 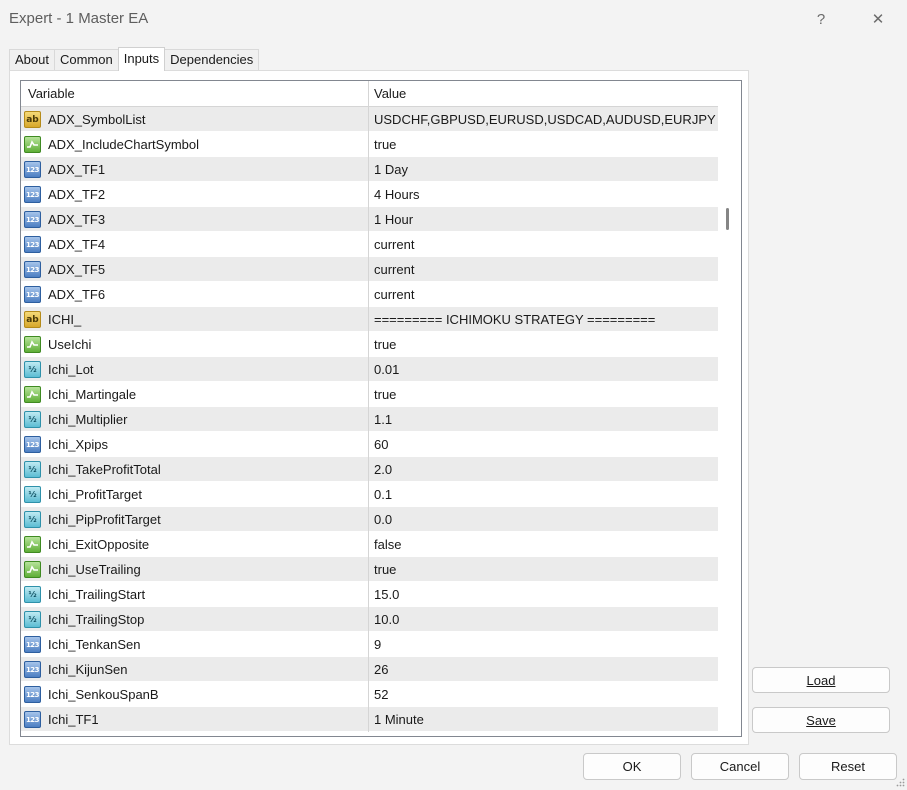 What do you see at coordinates (543, 494) in the screenshot?
I see `value-cell: 0.1` at bounding box center [543, 494].